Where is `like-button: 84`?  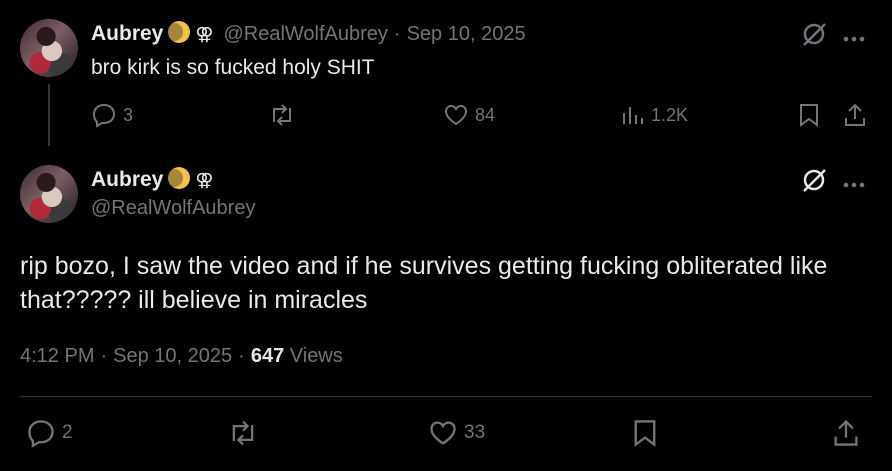 like-button: 84 is located at coordinates (469, 115).